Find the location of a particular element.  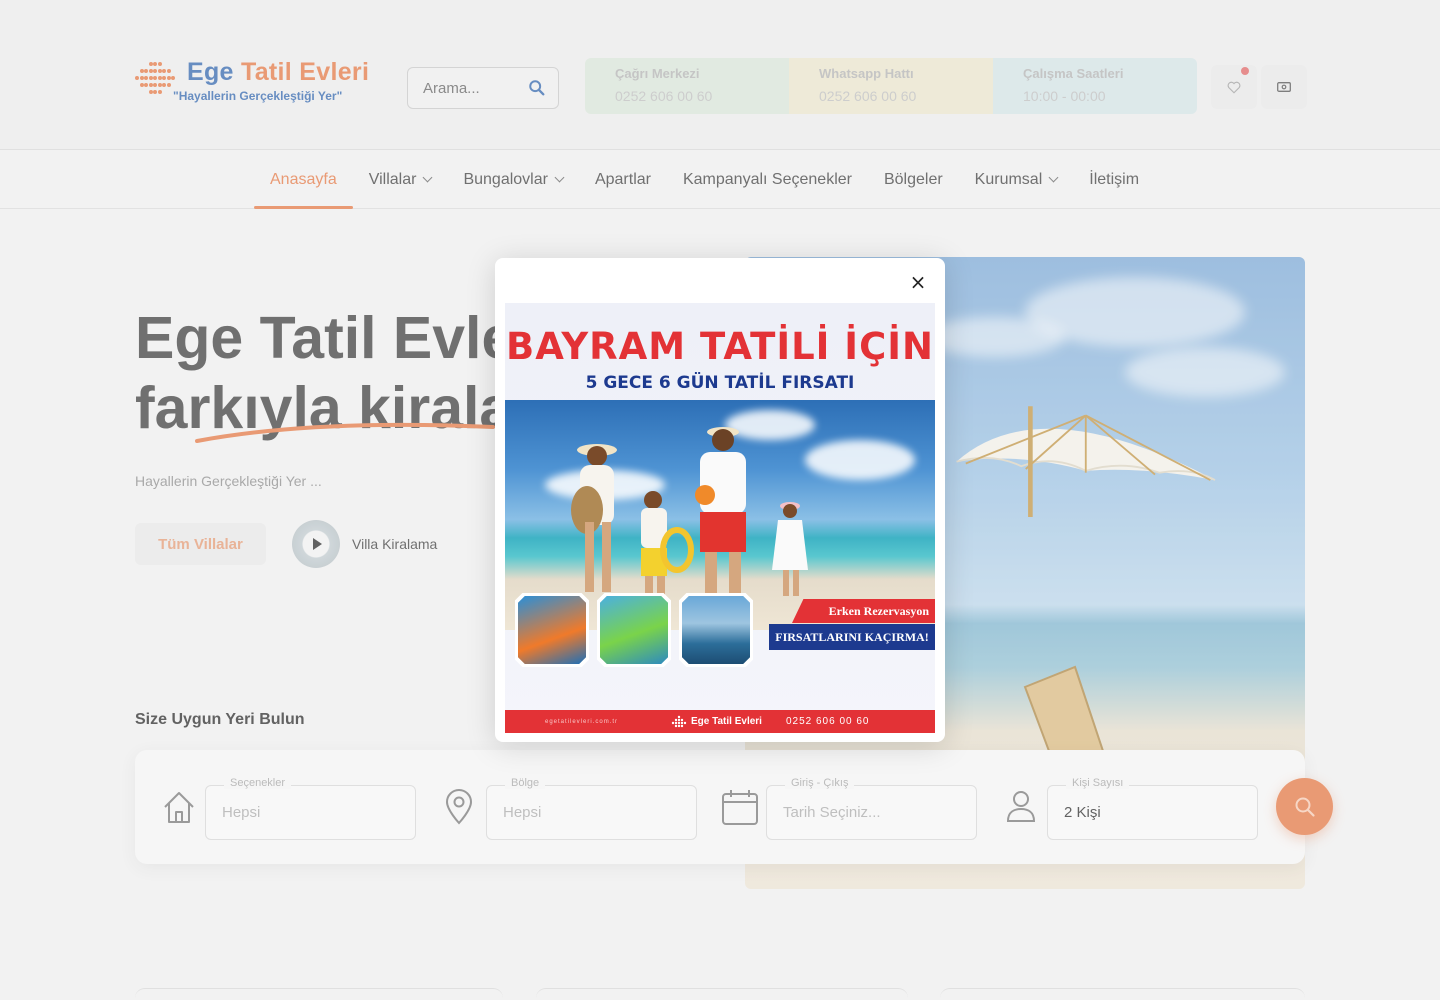

info-label: Whatsapp Hattı is located at coordinates (866, 73).